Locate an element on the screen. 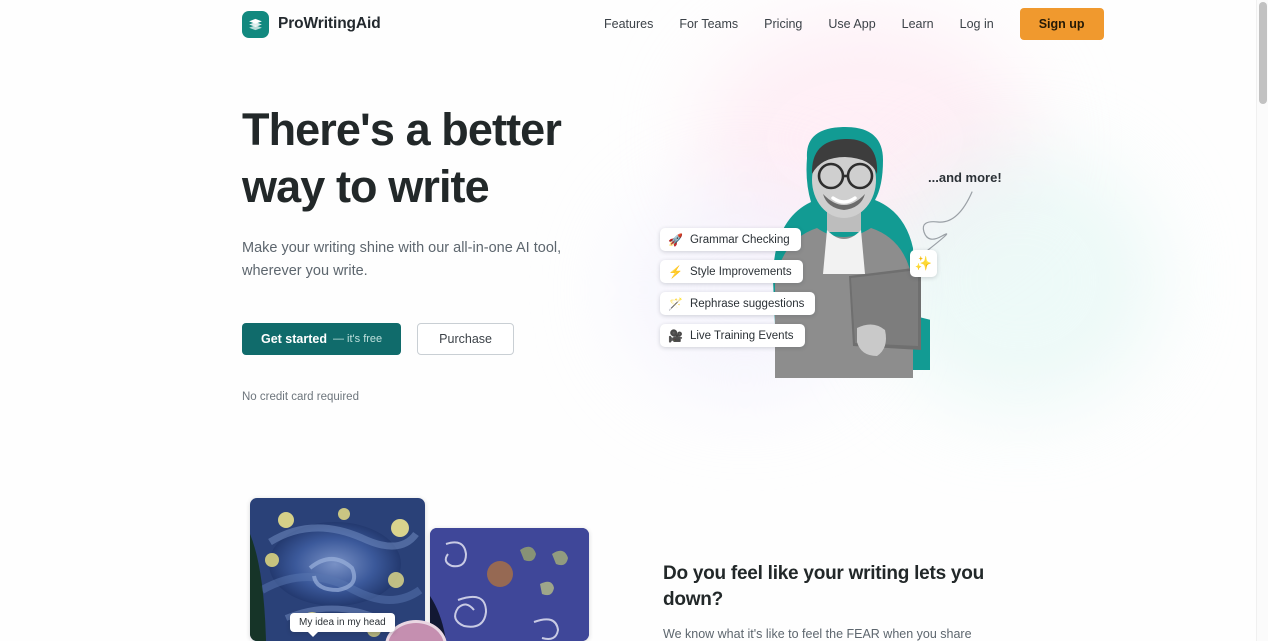 The image size is (1268, 641). feature-chip-grammar-checking: 🚀 Grammar Checking is located at coordinates (730, 239).